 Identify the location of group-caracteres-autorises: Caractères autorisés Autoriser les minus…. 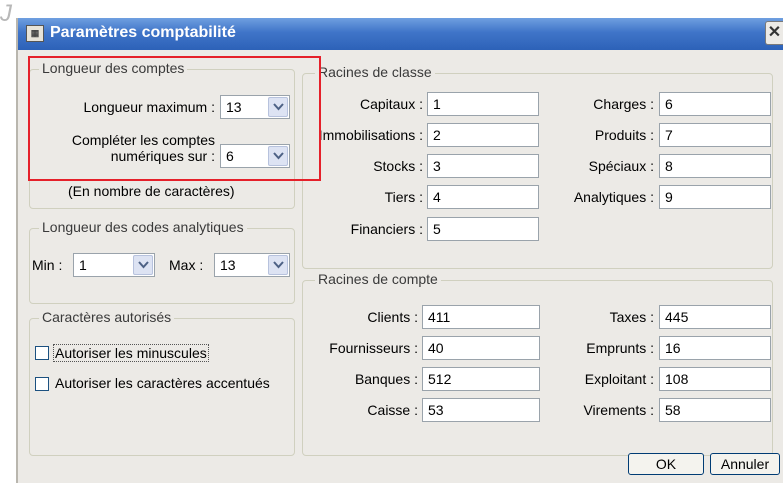
(162, 382).